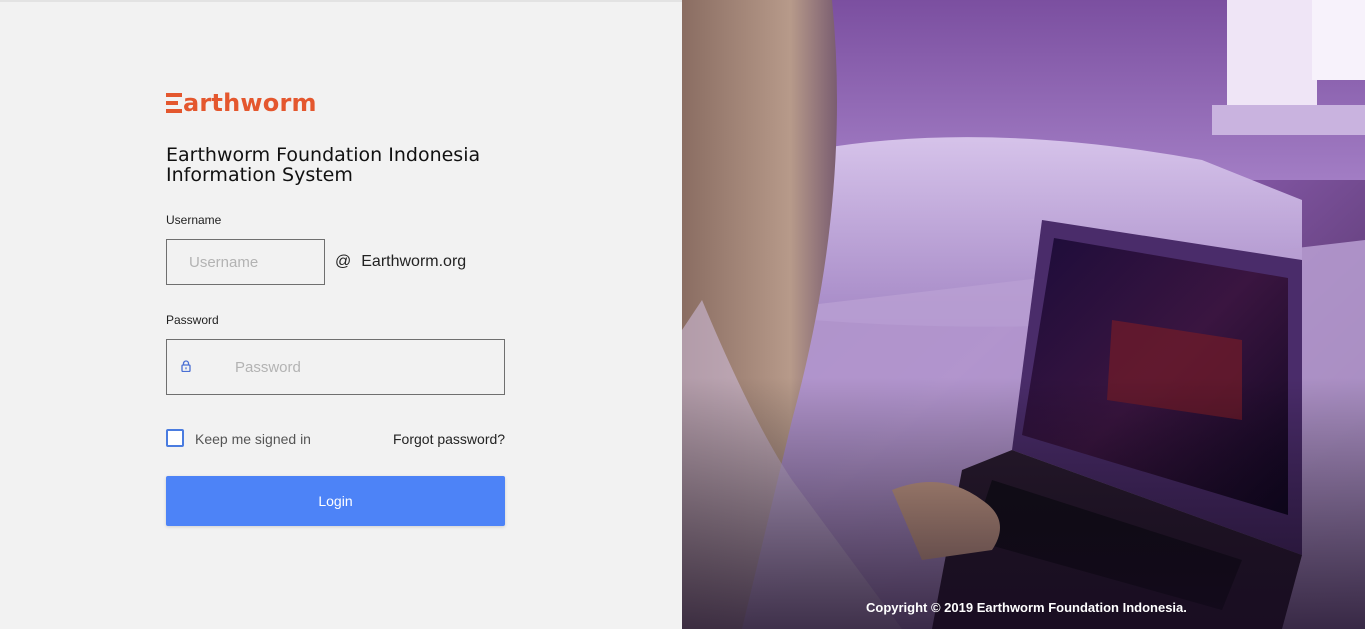 Image resolution: width=1365 pixels, height=629 pixels. Describe the element at coordinates (186, 366) in the screenshot. I see `lock-icon` at that location.